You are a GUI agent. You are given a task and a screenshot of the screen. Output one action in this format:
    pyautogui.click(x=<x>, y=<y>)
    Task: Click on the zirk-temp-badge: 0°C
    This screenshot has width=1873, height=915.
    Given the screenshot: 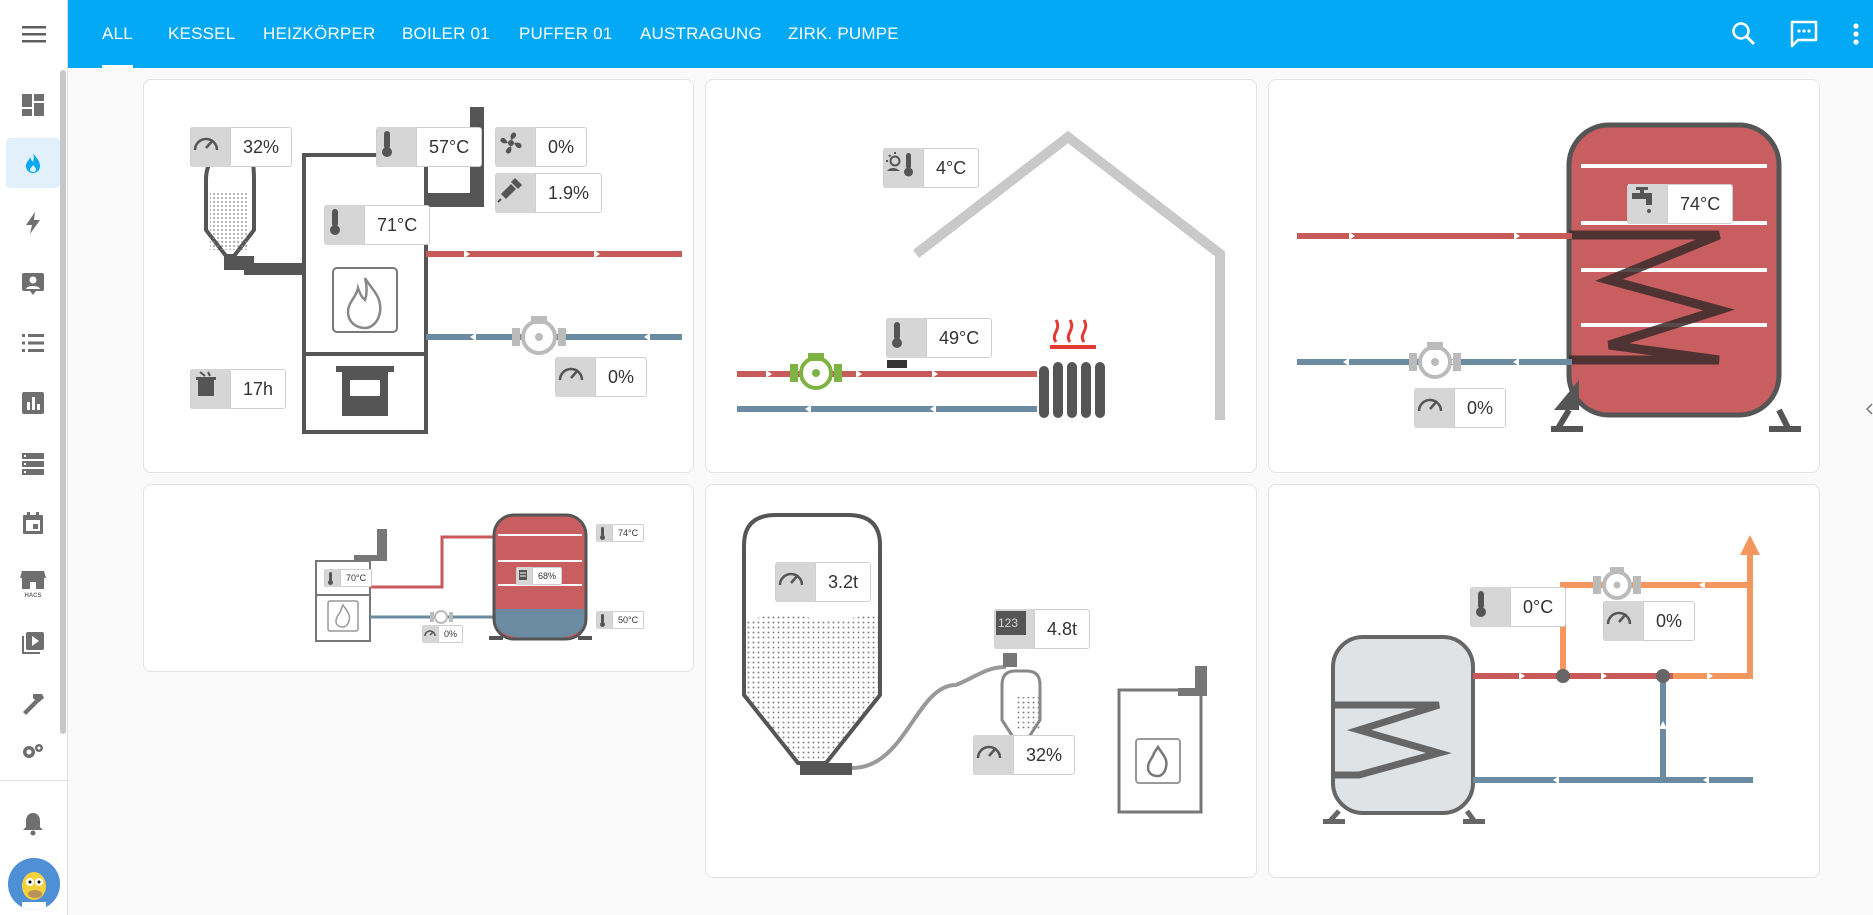 What is the action you would take?
    pyautogui.click(x=1518, y=607)
    